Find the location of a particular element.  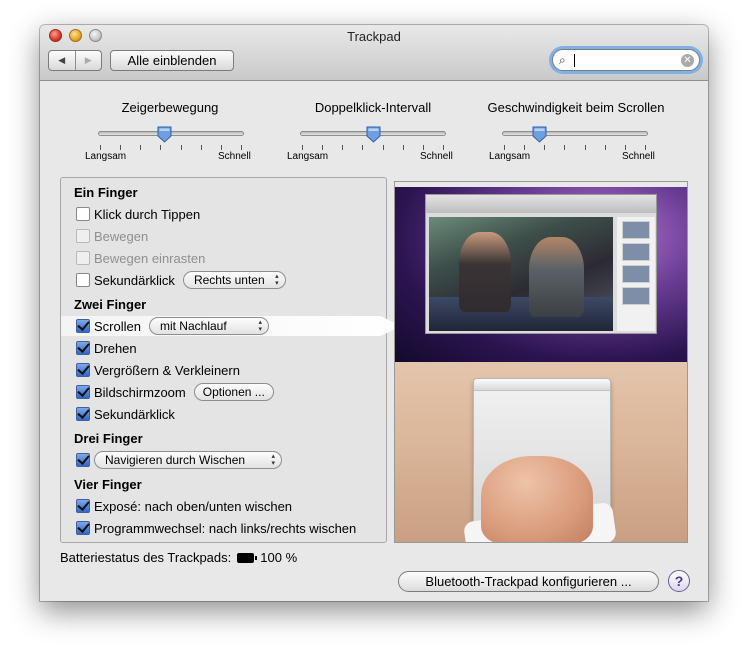

preview-thumbnails is located at coordinates (636, 274).